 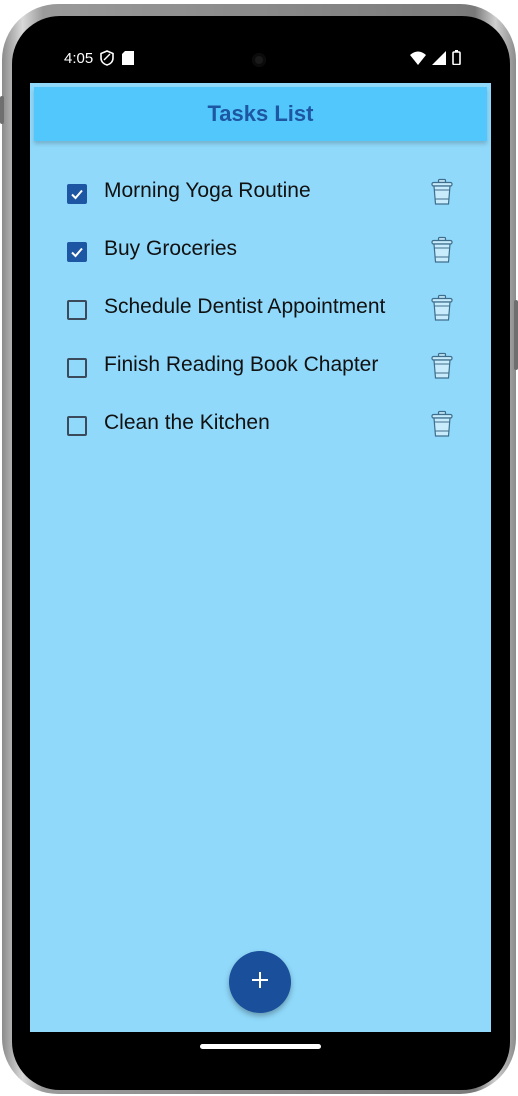 I want to click on task-label: Schedule Dentist Appointment, so click(x=245, y=306).